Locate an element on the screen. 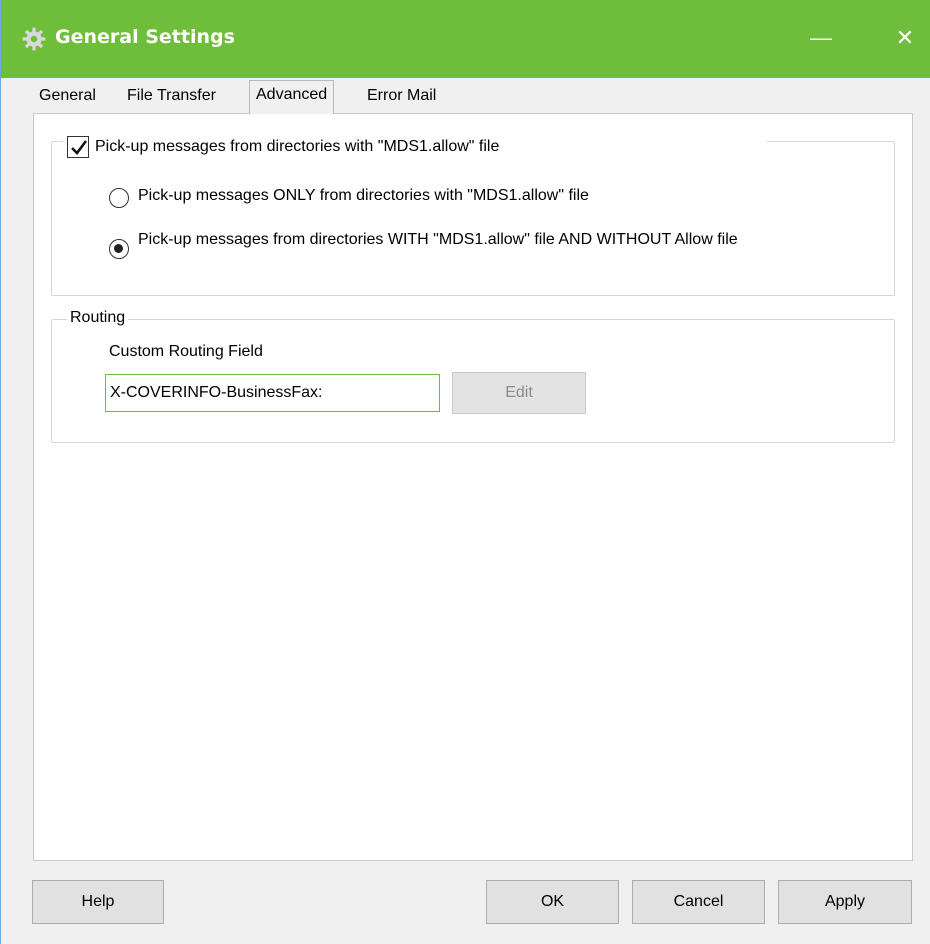 The height and width of the screenshot is (944, 930). window-title: General Settings is located at coordinates (145, 37).